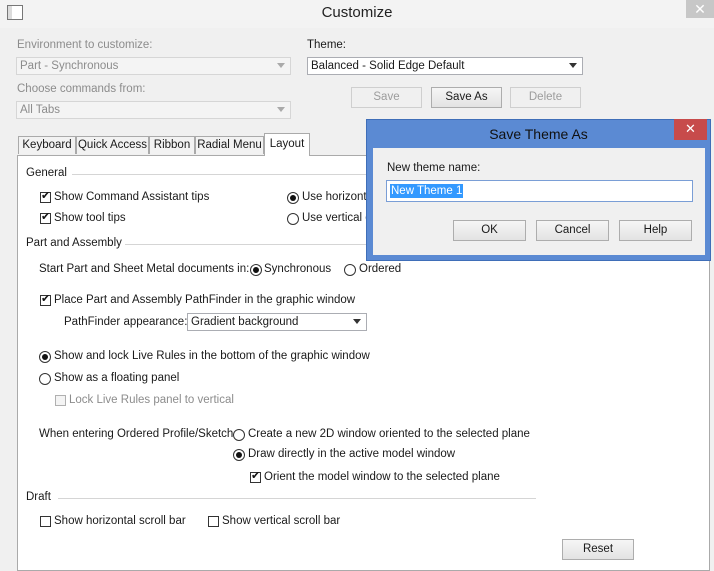 The image size is (714, 571). Describe the element at coordinates (245, 322) in the screenshot. I see `appearance-value: Gradient background` at that location.